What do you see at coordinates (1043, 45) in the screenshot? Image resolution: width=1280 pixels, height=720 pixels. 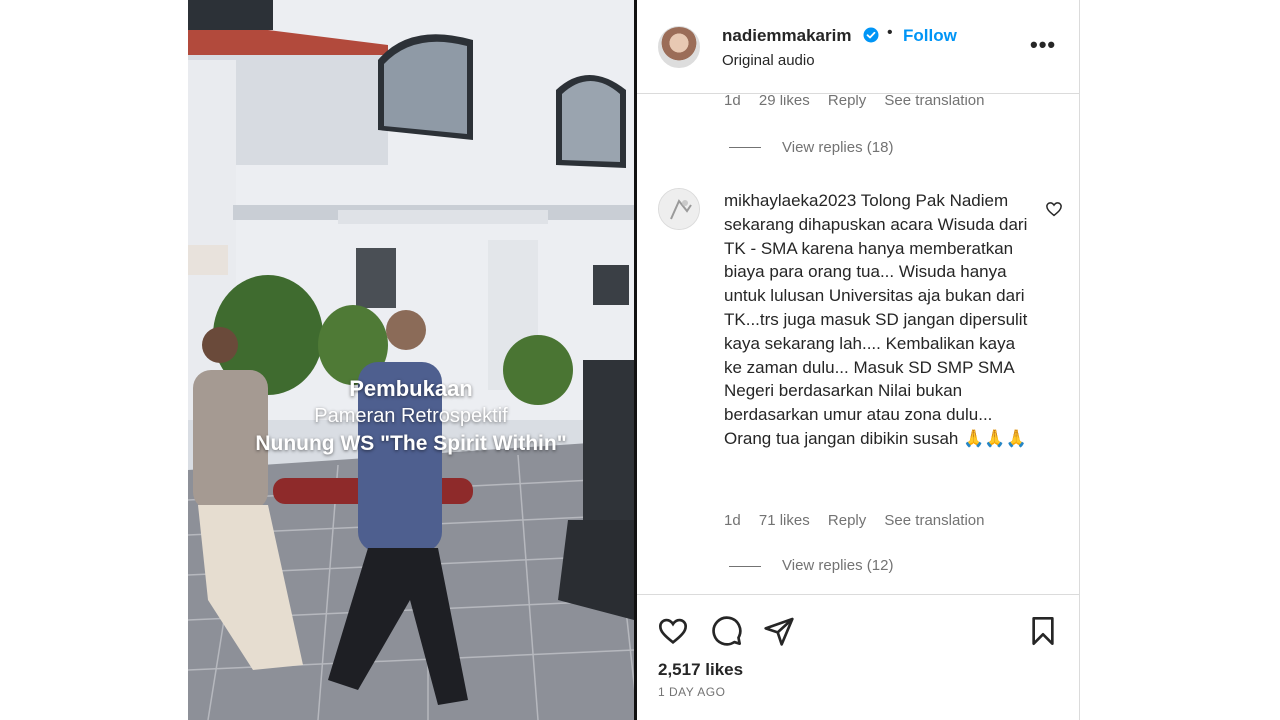 I see `more-options-button: •••` at bounding box center [1043, 45].